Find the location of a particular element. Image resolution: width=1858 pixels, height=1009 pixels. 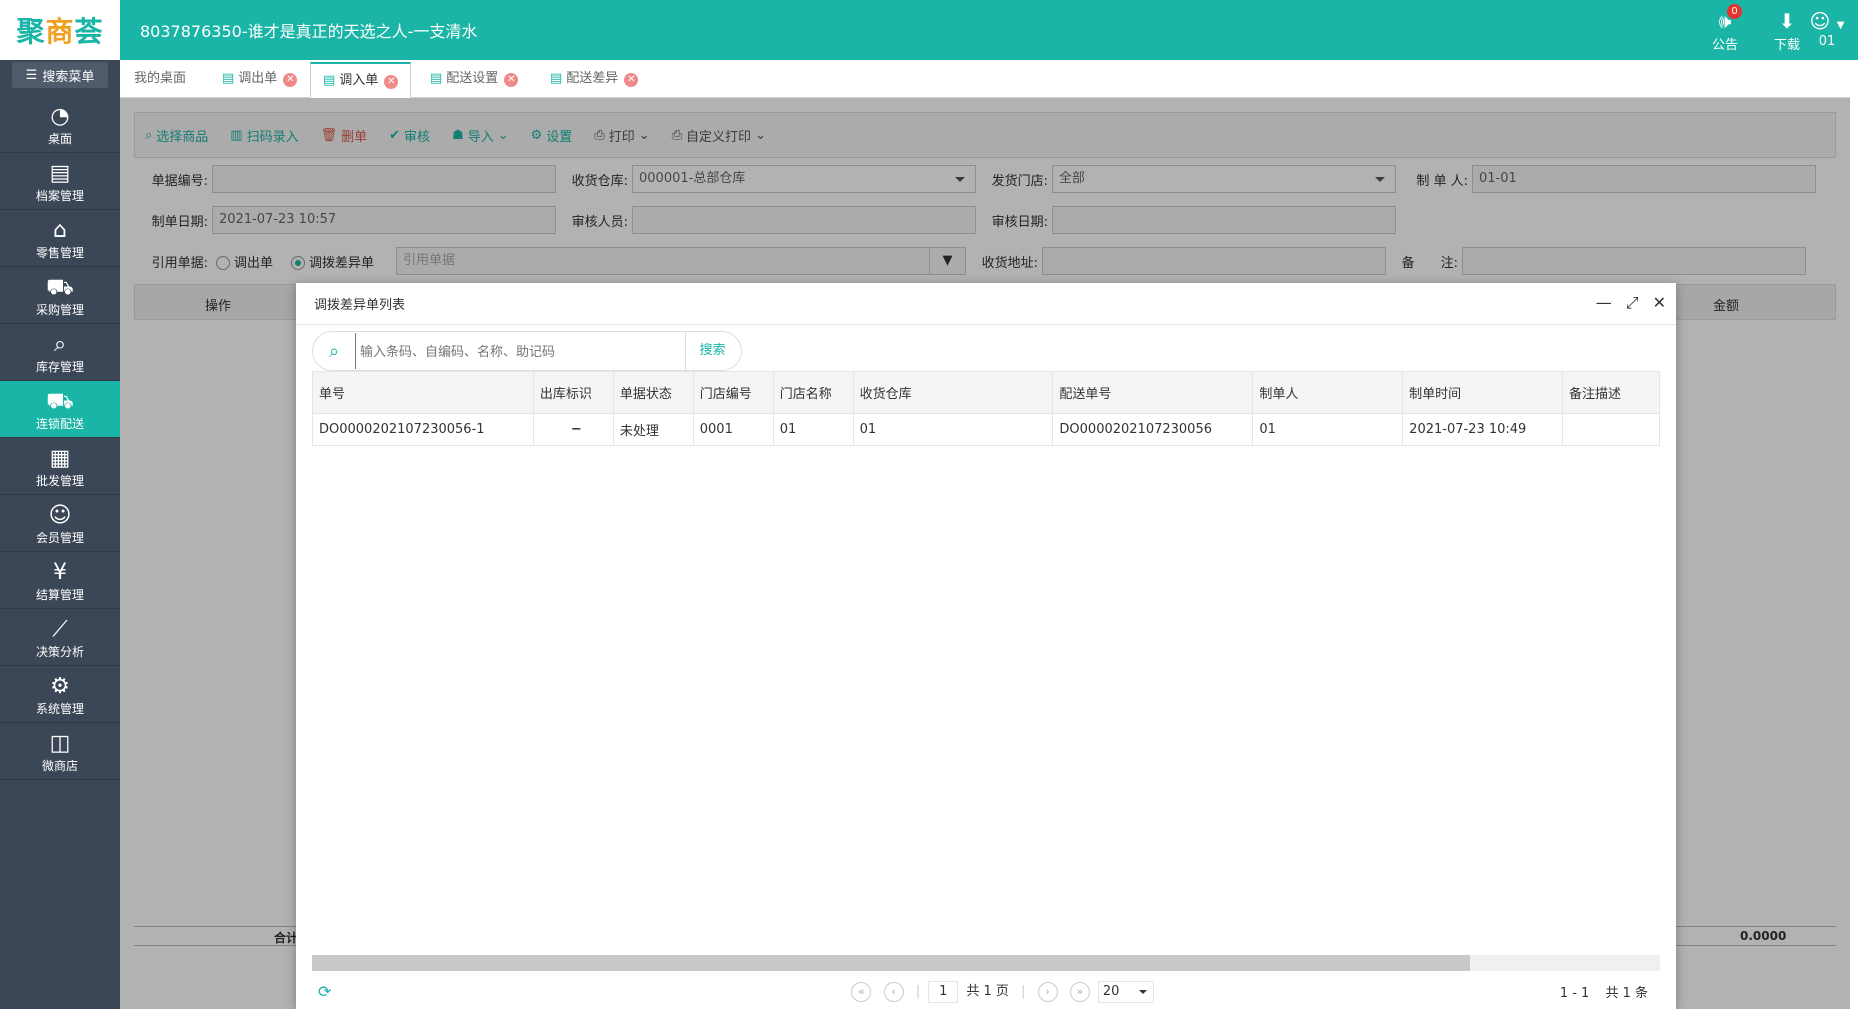

sidebar-item-label: 零售管理 is located at coordinates (59, 253).